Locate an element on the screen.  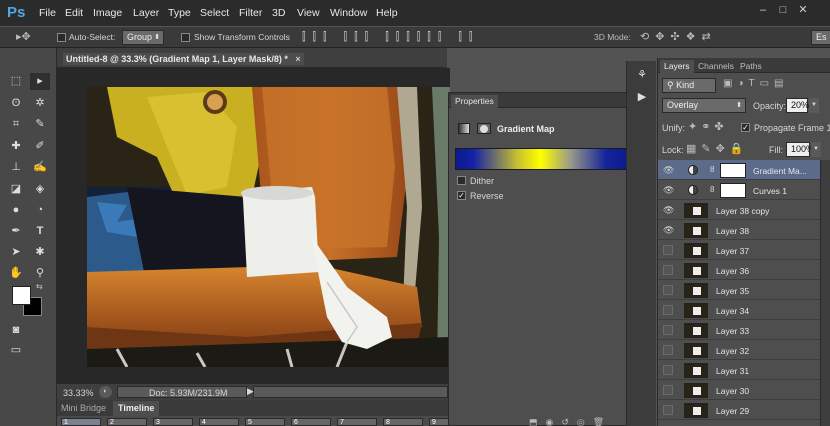
paint-bucket-icon: ◈ is located at coordinates (40, 189).